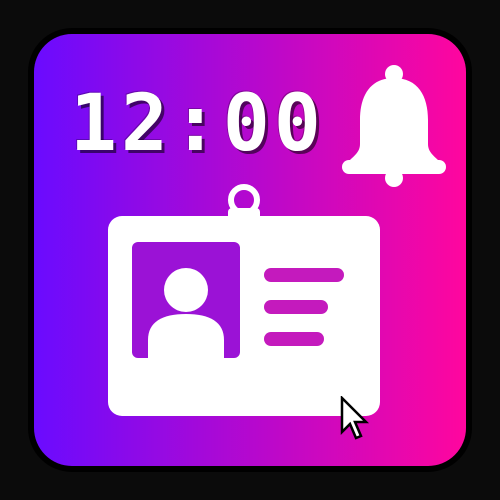  Describe the element at coordinates (394, 125) in the screenshot. I see `bell-icon` at that location.